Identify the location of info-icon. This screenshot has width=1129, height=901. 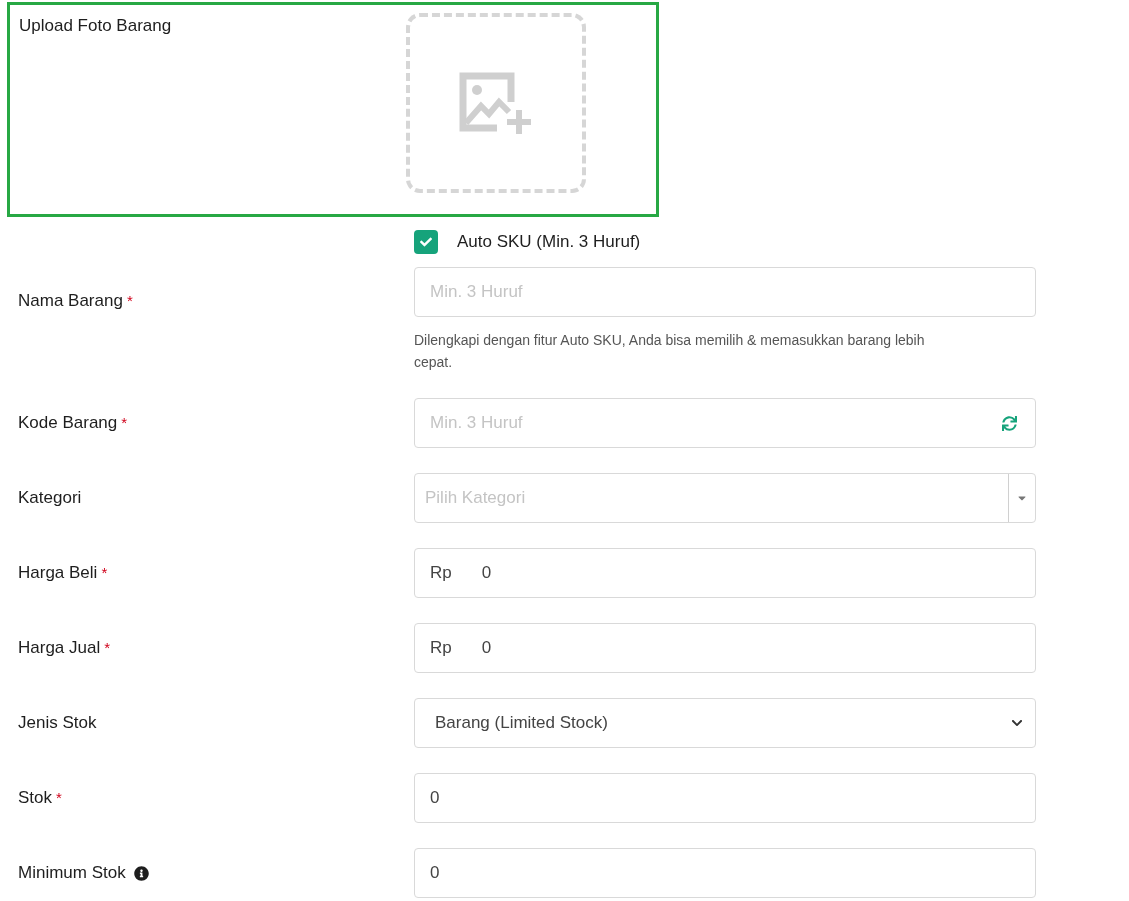
(141, 873).